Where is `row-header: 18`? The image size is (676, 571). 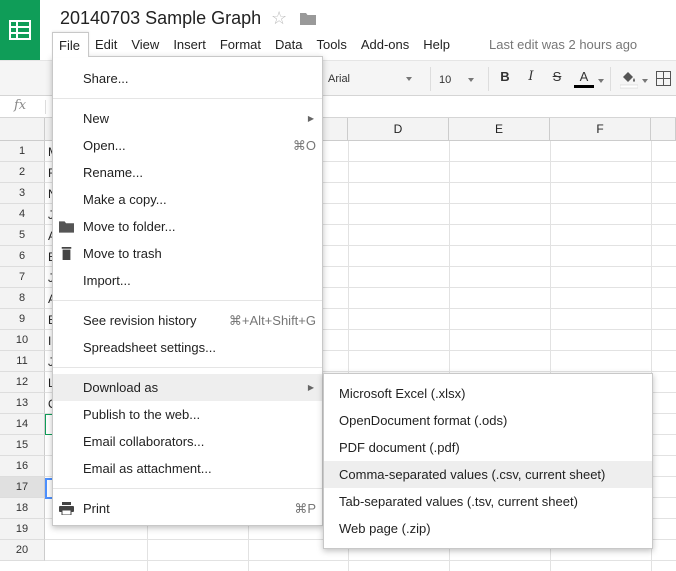
row-header: 18 is located at coordinates (22, 508).